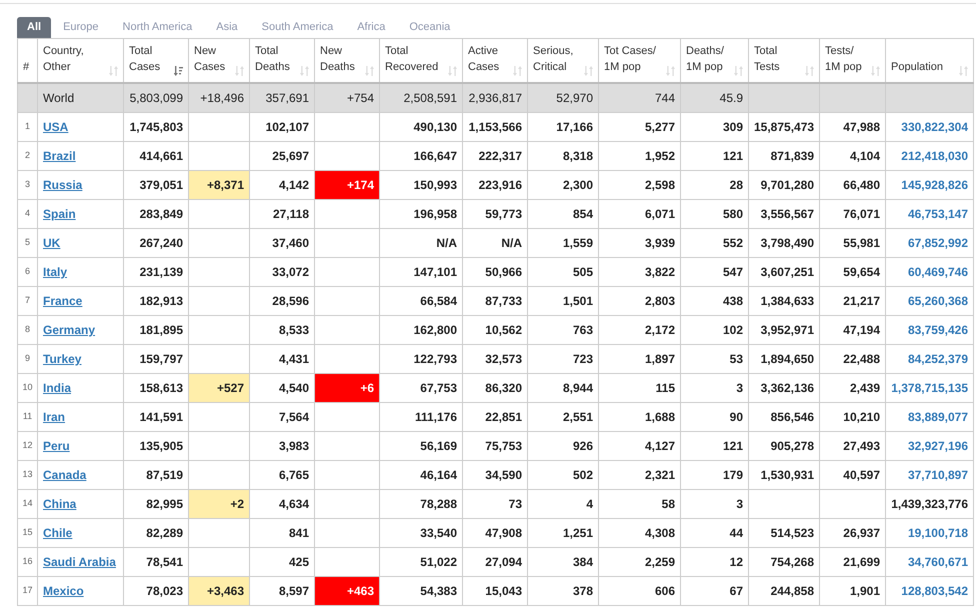  What do you see at coordinates (59, 504) in the screenshot?
I see `country-link: China` at bounding box center [59, 504].